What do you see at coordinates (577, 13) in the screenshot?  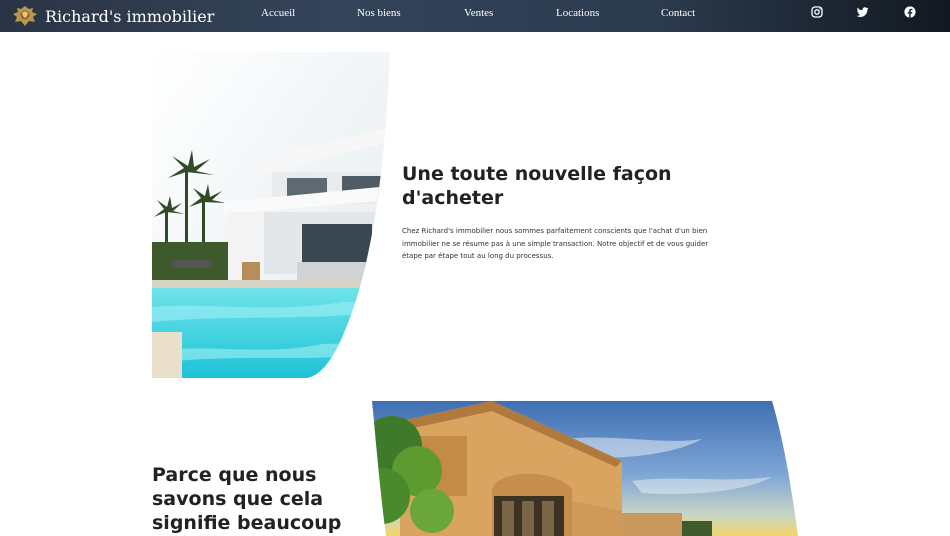 I see `nav-link-locations: Locations` at bounding box center [577, 13].